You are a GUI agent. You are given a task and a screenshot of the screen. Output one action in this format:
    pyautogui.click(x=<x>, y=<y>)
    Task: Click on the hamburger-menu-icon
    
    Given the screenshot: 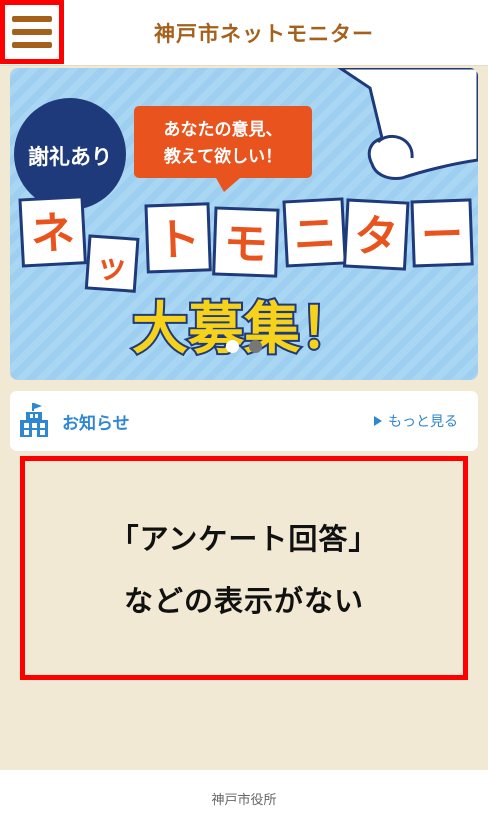 What is the action you would take?
    pyautogui.click(x=32, y=32)
    